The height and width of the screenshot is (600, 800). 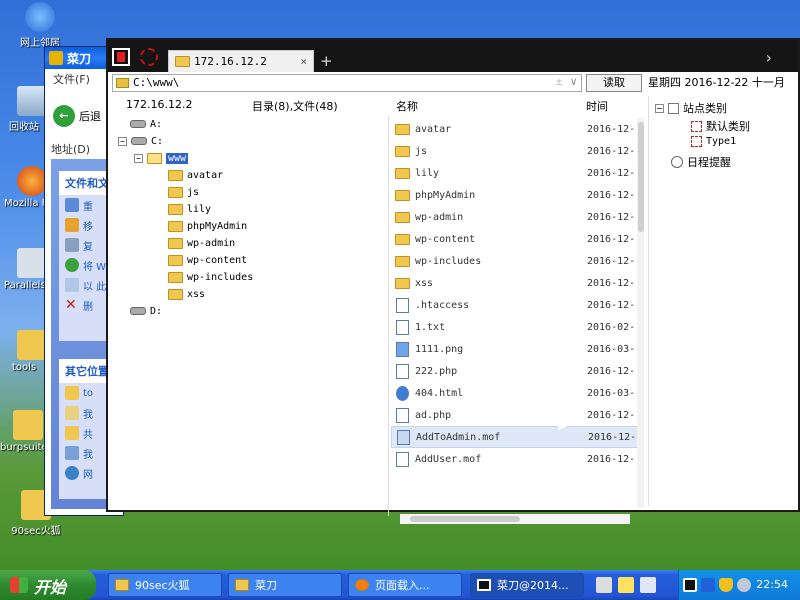 What do you see at coordinates (201, 243) in the screenshot?
I see `tree-folder: wp-admin` at bounding box center [201, 243].